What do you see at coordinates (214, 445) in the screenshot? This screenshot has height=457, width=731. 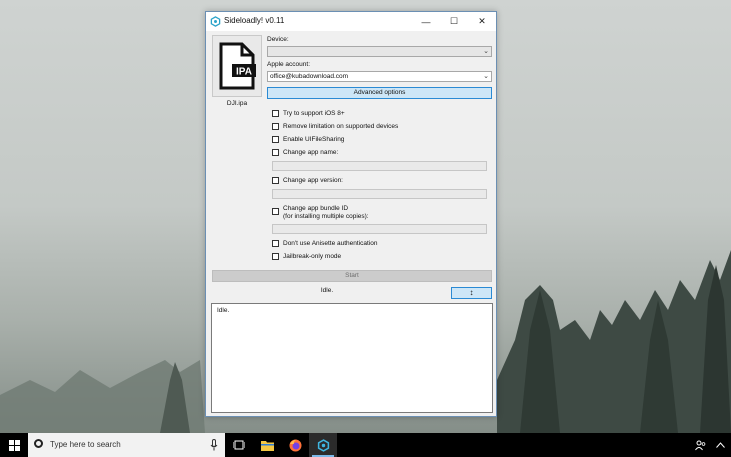 I see `microphone-icon` at bounding box center [214, 445].